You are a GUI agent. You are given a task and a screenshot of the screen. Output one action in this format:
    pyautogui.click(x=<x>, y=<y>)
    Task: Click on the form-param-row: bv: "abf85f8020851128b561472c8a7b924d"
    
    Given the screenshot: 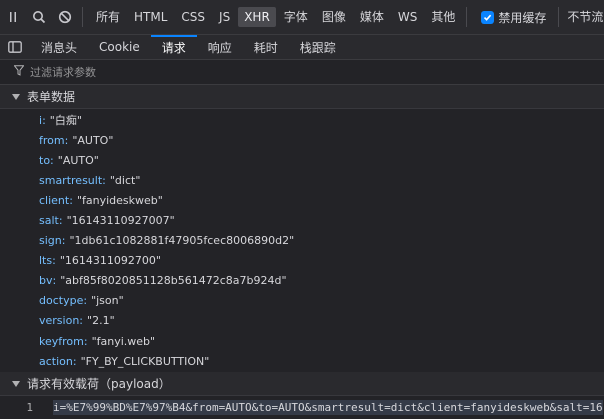 What is the action you would take?
    pyautogui.click(x=302, y=281)
    